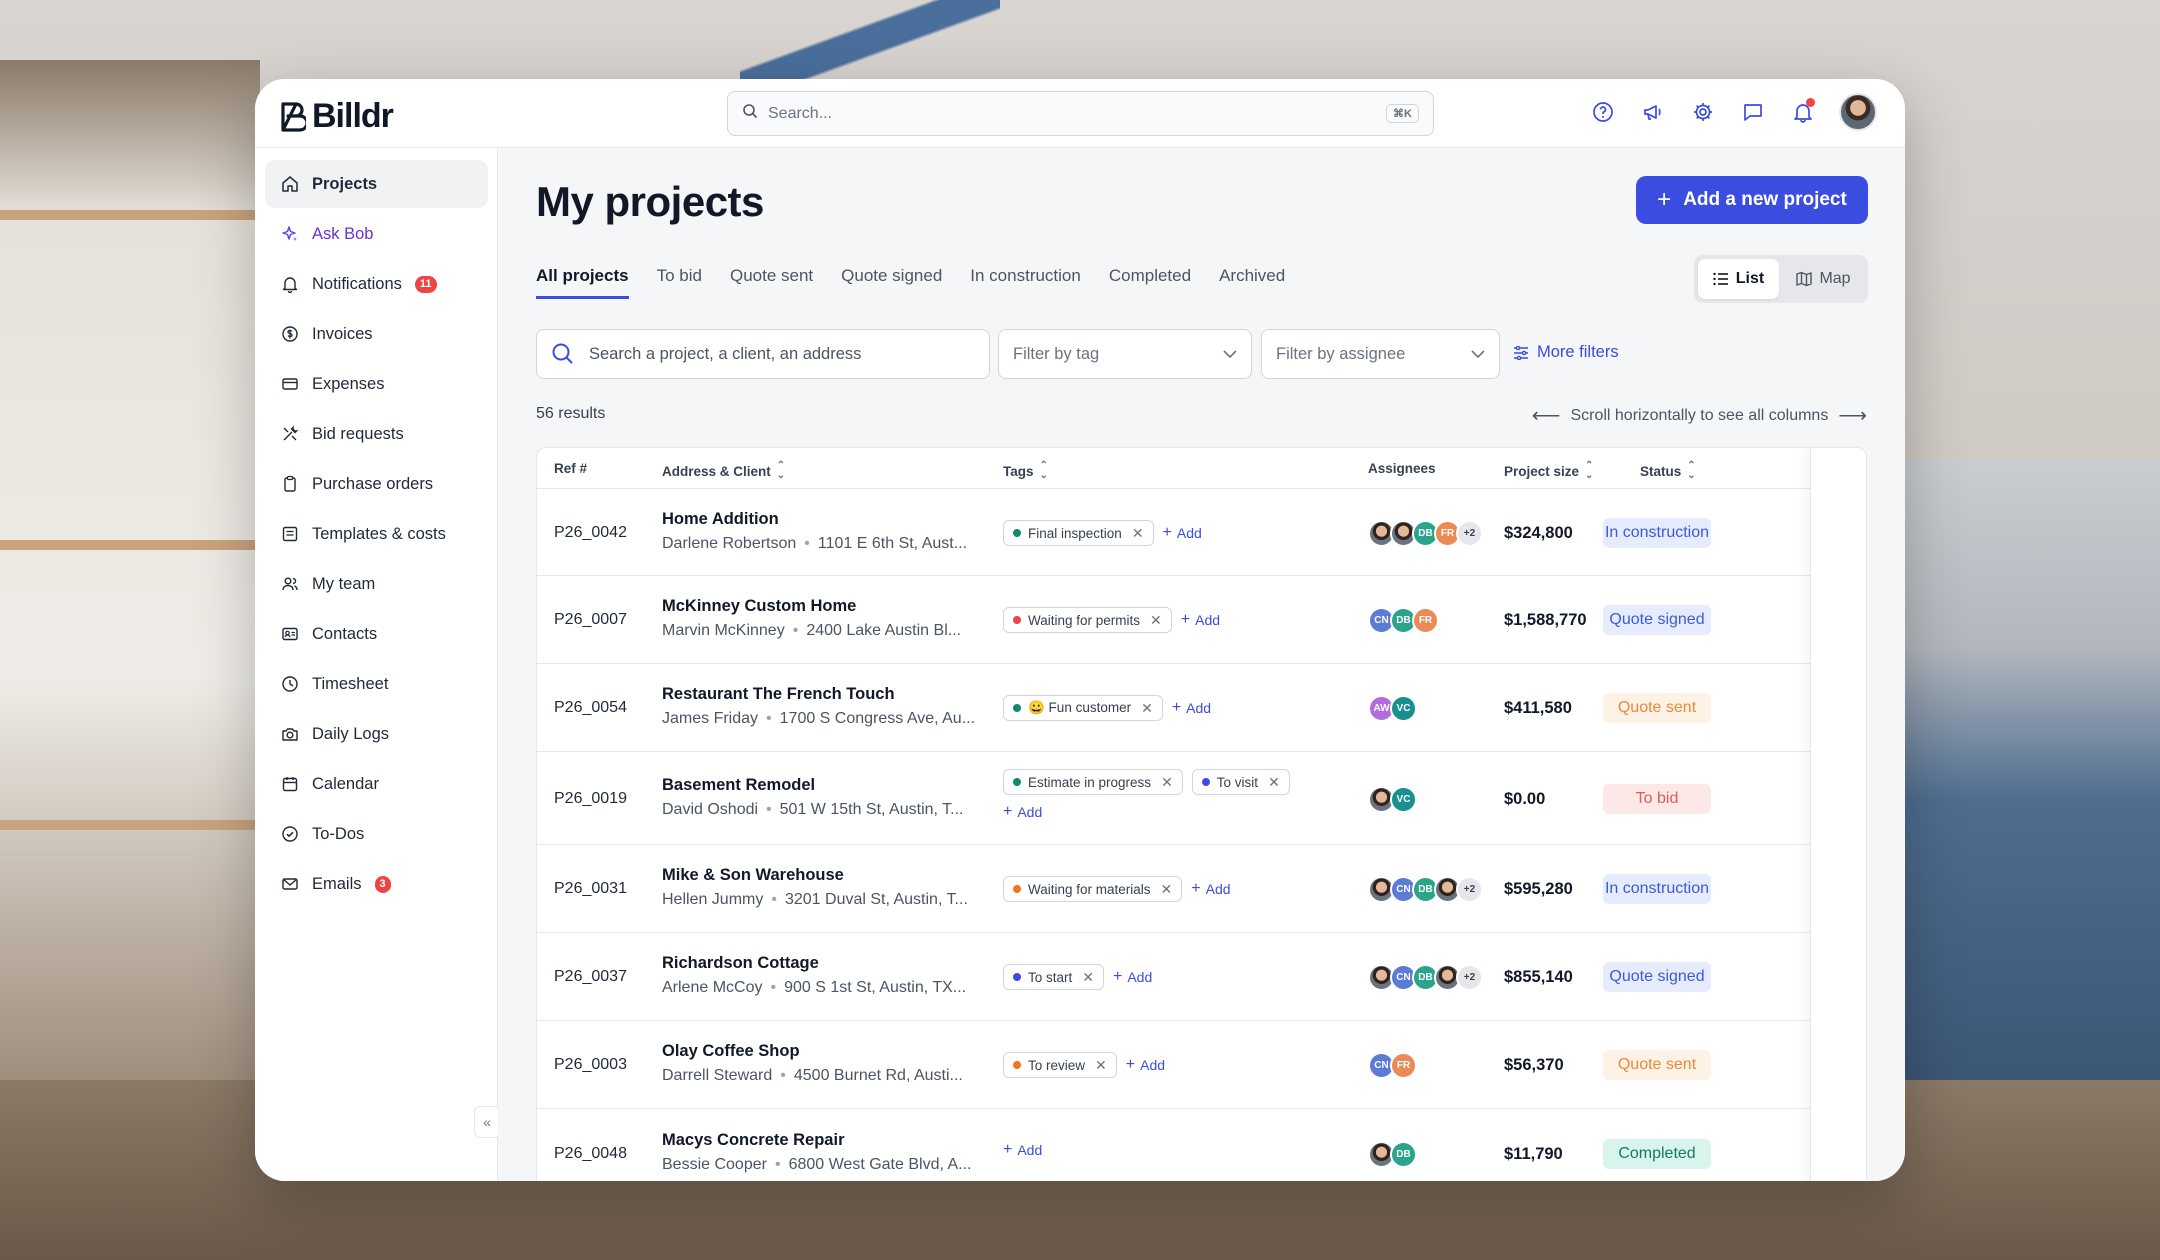 The image size is (2160, 1260). Describe the element at coordinates (1392, 708) in the screenshot. I see `assignees-cell: AW VC` at that location.